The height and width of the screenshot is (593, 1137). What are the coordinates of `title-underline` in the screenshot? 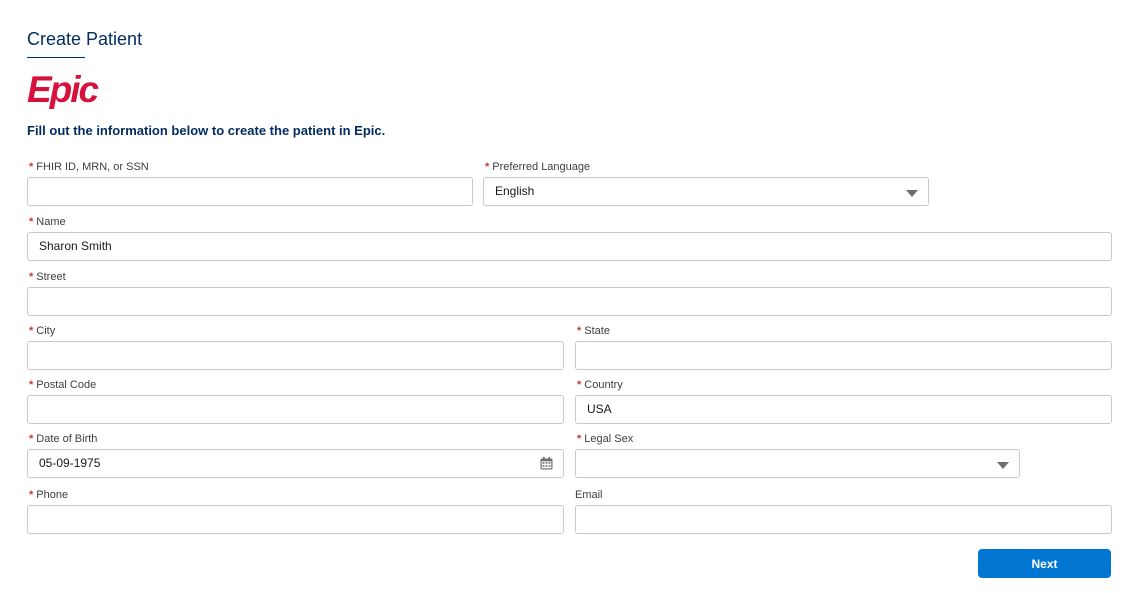 It's located at (56, 57).